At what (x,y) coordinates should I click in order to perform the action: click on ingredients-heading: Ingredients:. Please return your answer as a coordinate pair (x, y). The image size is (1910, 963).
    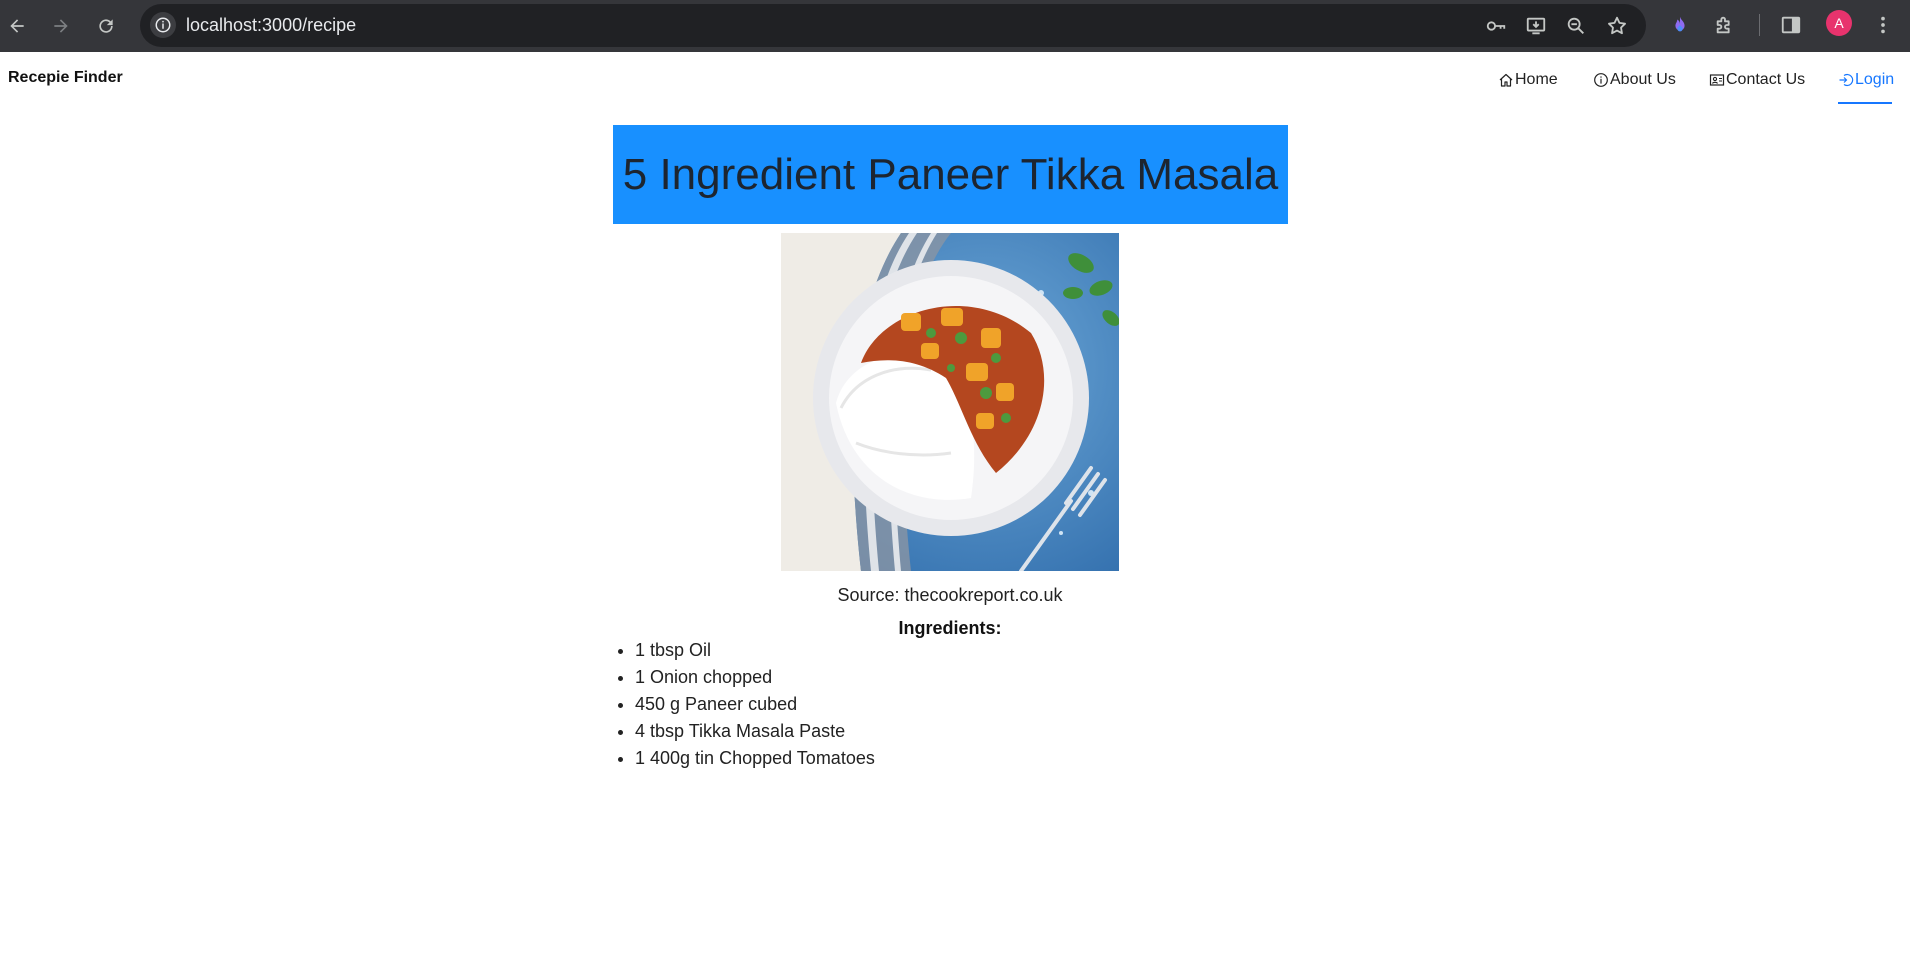
    Looking at the image, I should click on (950, 628).